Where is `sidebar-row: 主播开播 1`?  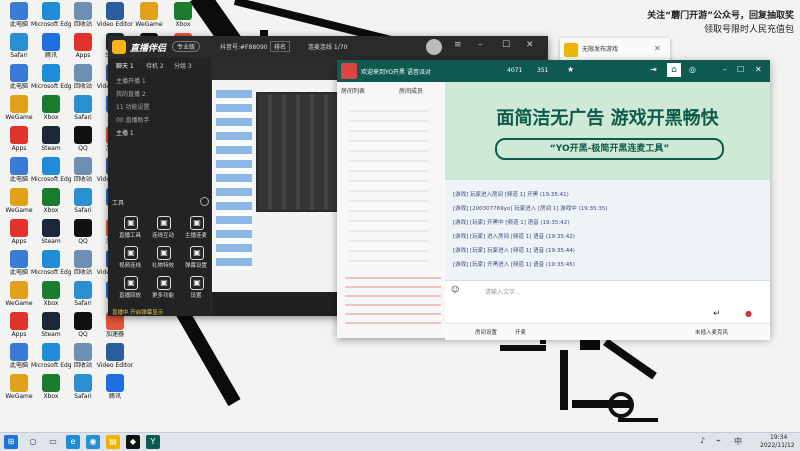
sidebar-row: 主播开播 1 is located at coordinates (131, 80).